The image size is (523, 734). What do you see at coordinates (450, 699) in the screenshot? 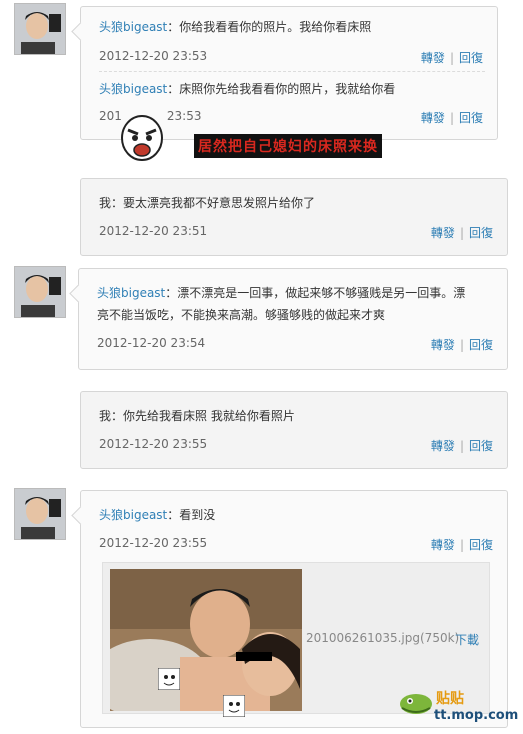
I see `watermark-cn: 贴贴` at bounding box center [450, 699].